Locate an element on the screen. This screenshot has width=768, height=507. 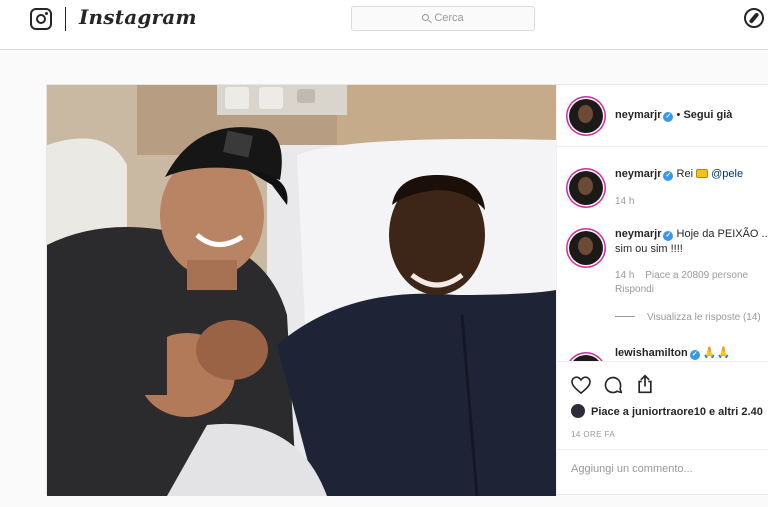
list-item: neymarjr ✓ Rei @pele 14 h is located at coordinates (662, 193).